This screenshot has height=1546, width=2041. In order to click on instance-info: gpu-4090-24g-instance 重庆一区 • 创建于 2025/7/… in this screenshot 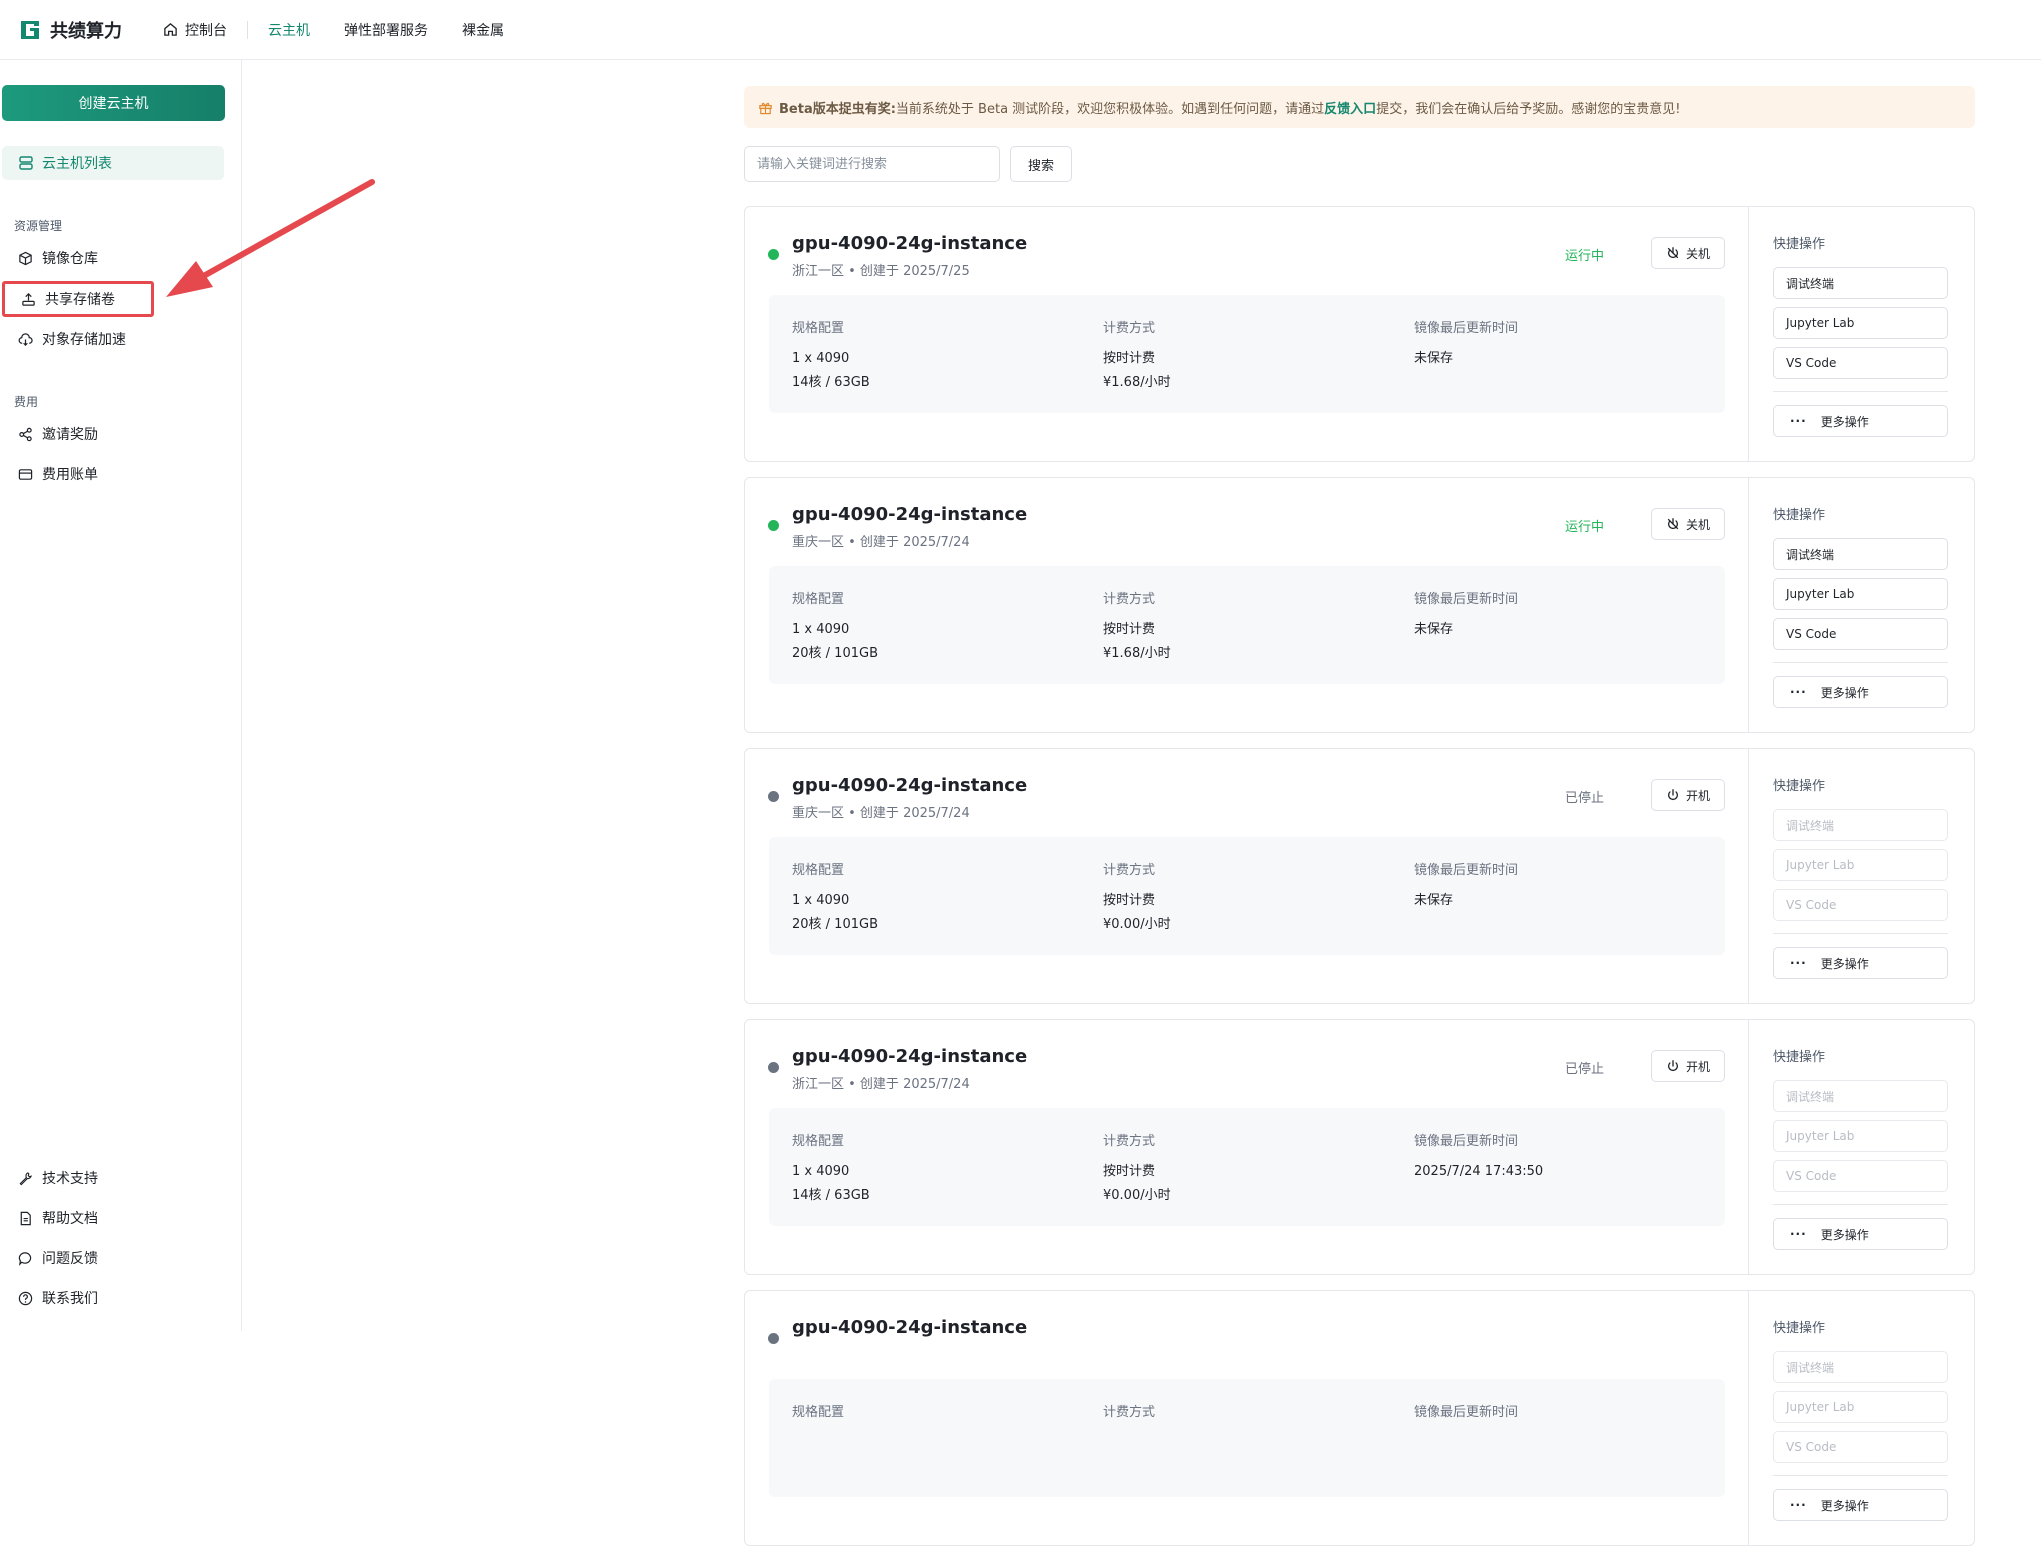, I will do `click(1247, 876)`.